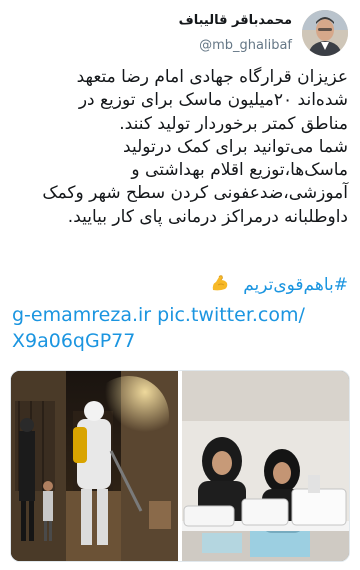 Image resolution: width=360 pixels, height=570 pixels. I want to click on tweet-header: محمدباقر قالیباف @mb_ghalibaf, so click(180, 35).